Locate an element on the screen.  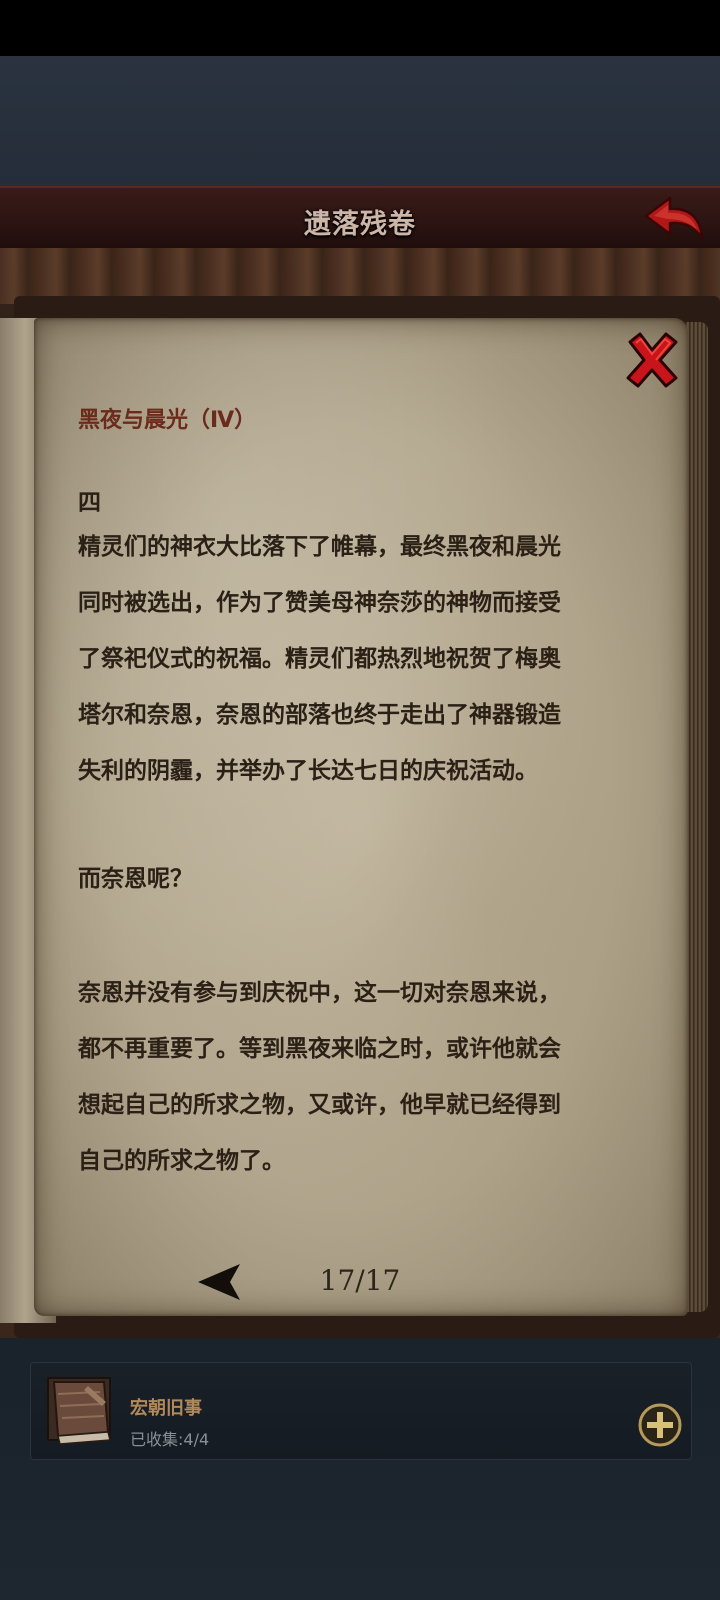
back-arrow-icon is located at coordinates (674, 218).